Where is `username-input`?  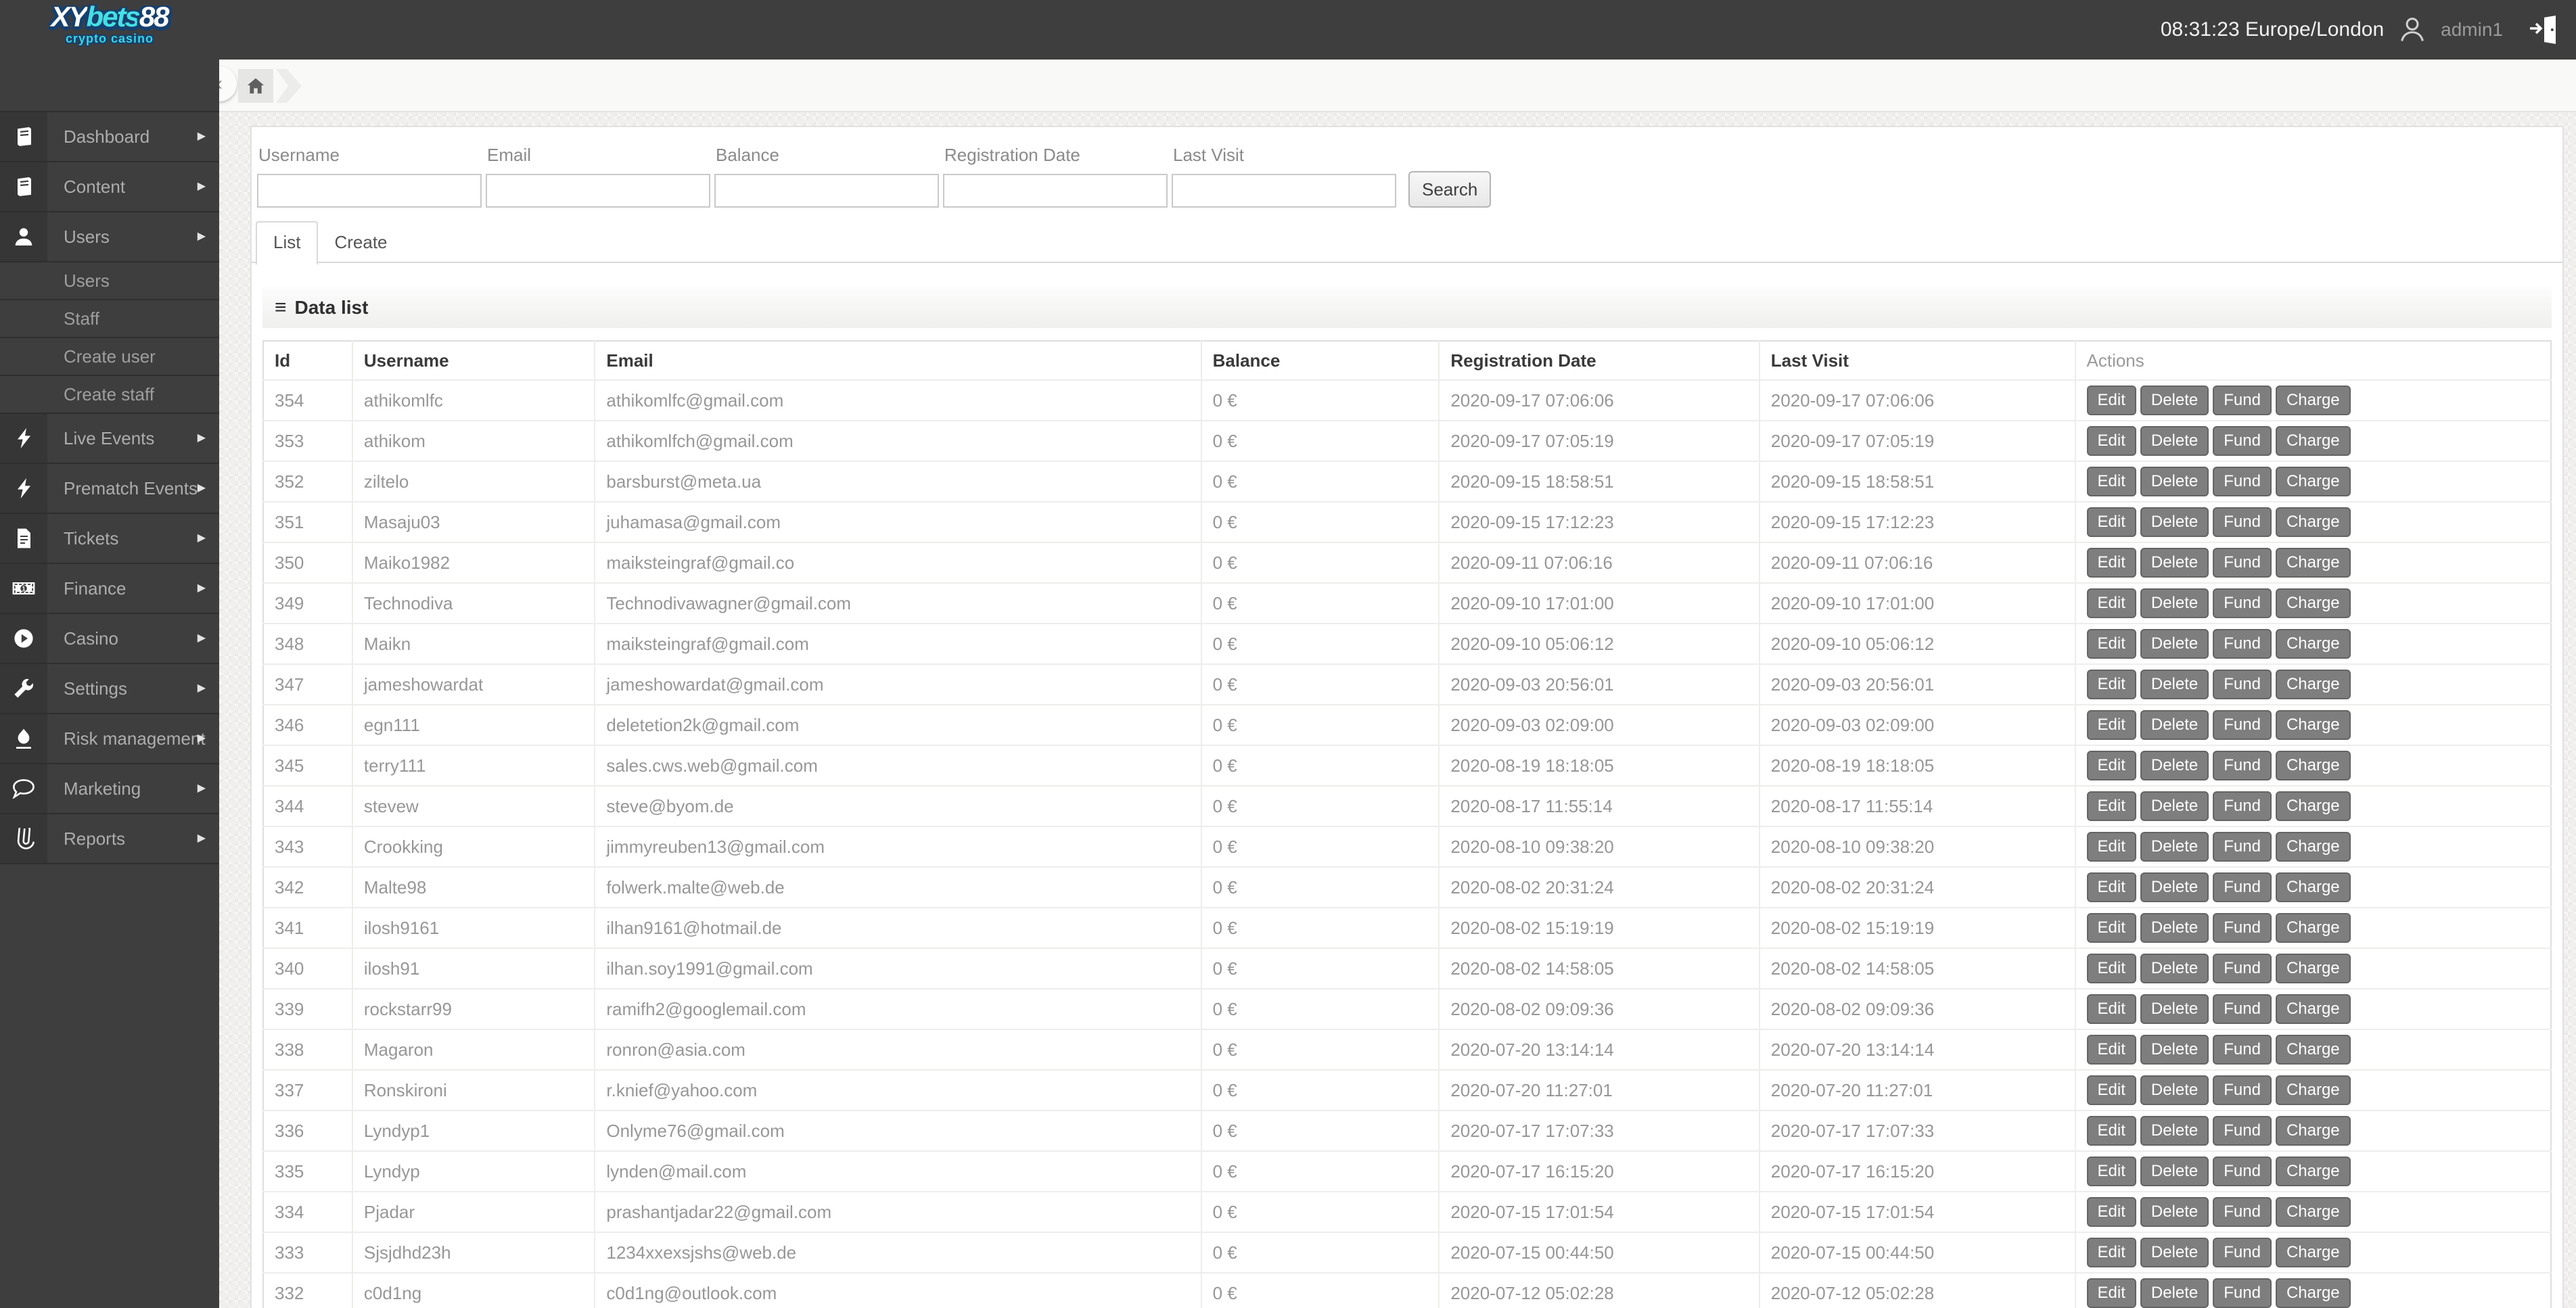 username-input is located at coordinates (369, 191).